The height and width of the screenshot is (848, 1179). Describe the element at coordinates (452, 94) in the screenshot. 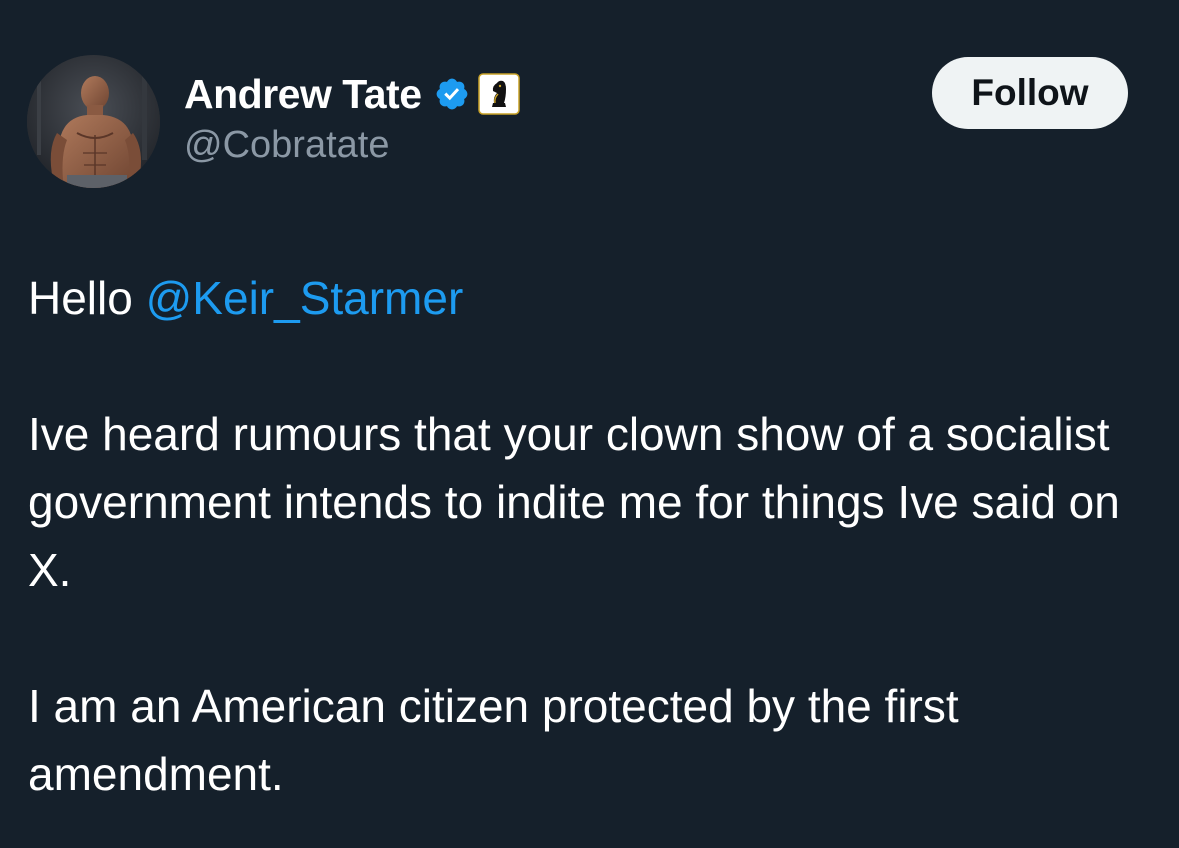

I see `verified-badge-icon` at that location.